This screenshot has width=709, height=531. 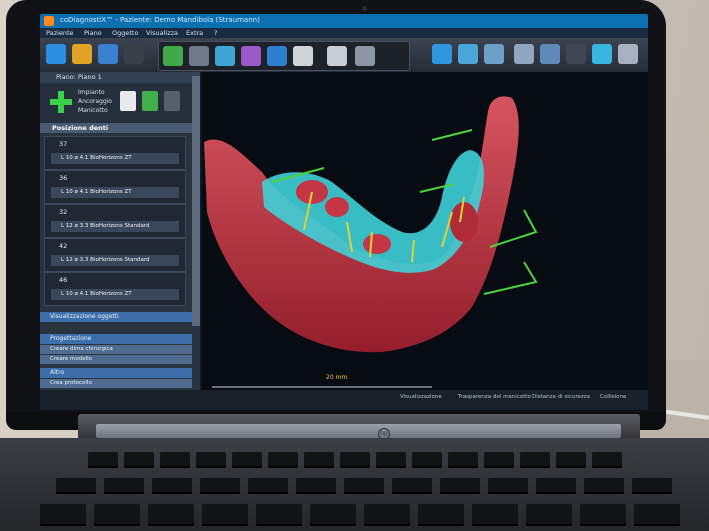 What do you see at coordinates (173, 56) in the screenshot?
I see `implant-view-icon` at bounding box center [173, 56].